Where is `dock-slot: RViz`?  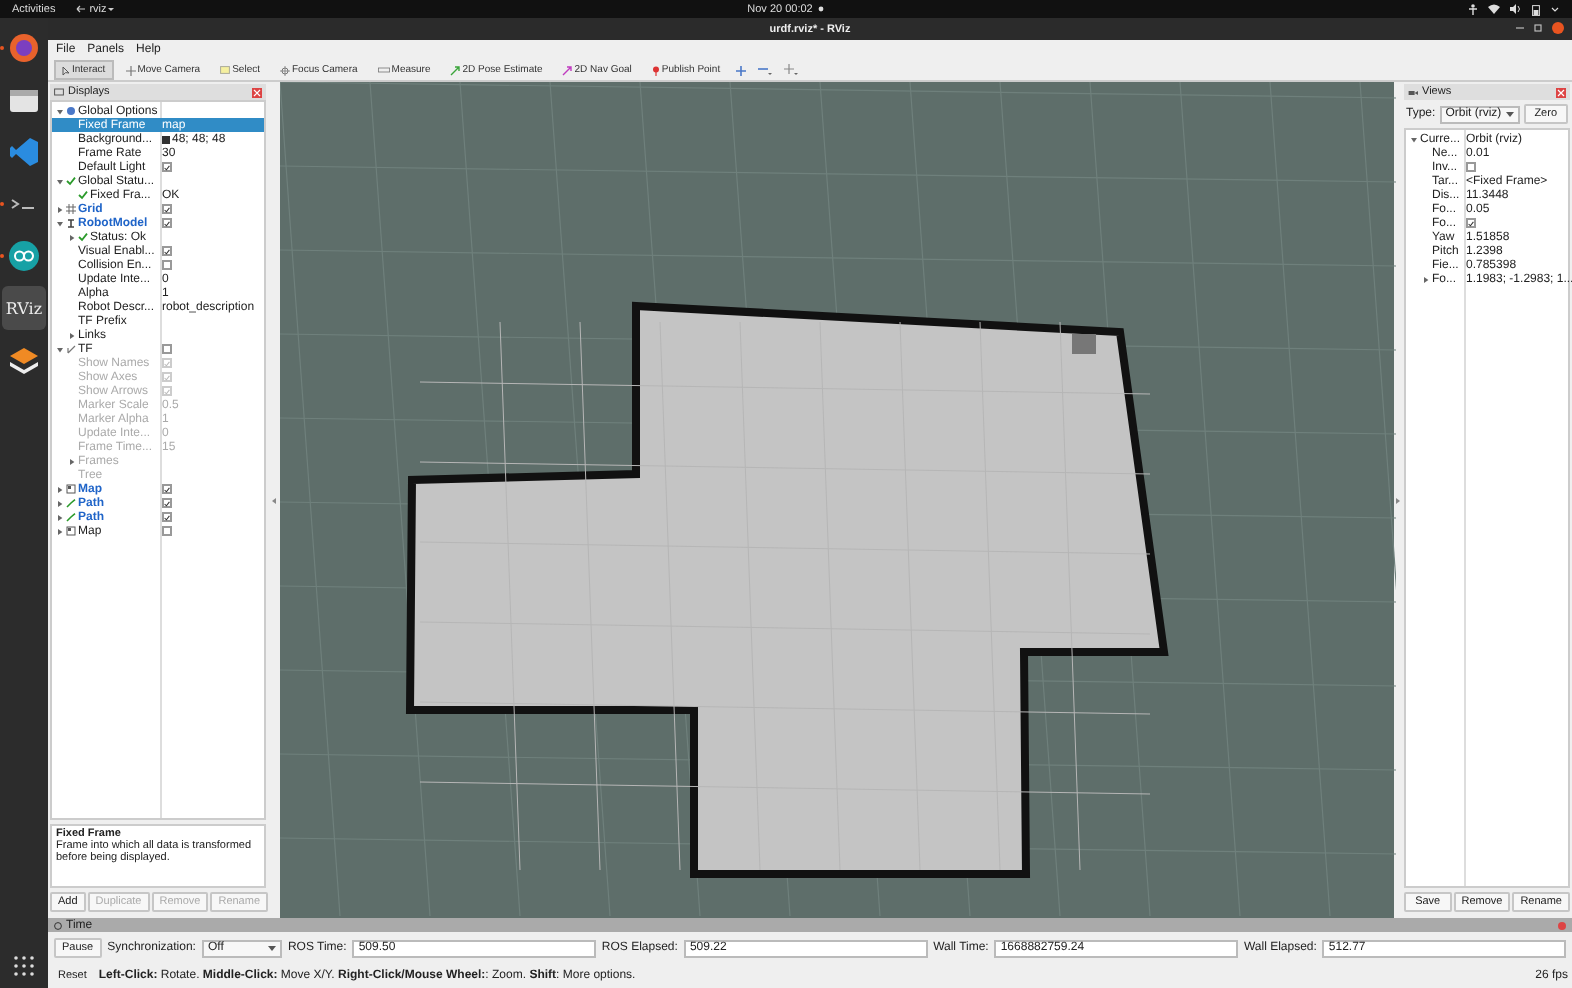
dock-slot: RViz is located at coordinates (24, 308).